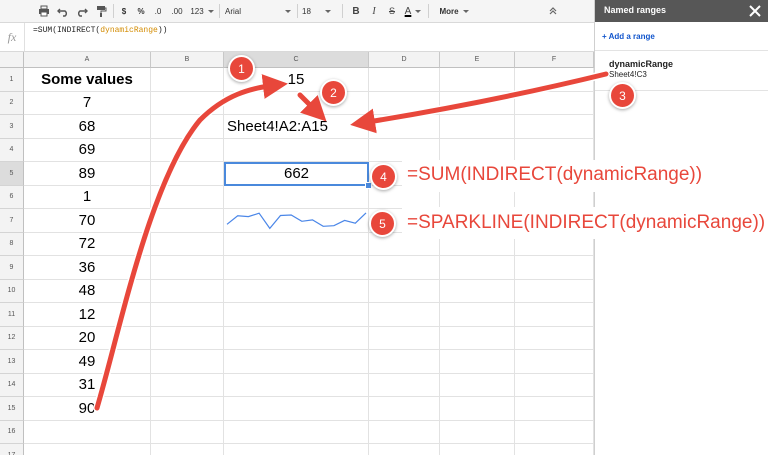 The width and height of the screenshot is (768, 455). I want to click on cell-f15, so click(554, 409).